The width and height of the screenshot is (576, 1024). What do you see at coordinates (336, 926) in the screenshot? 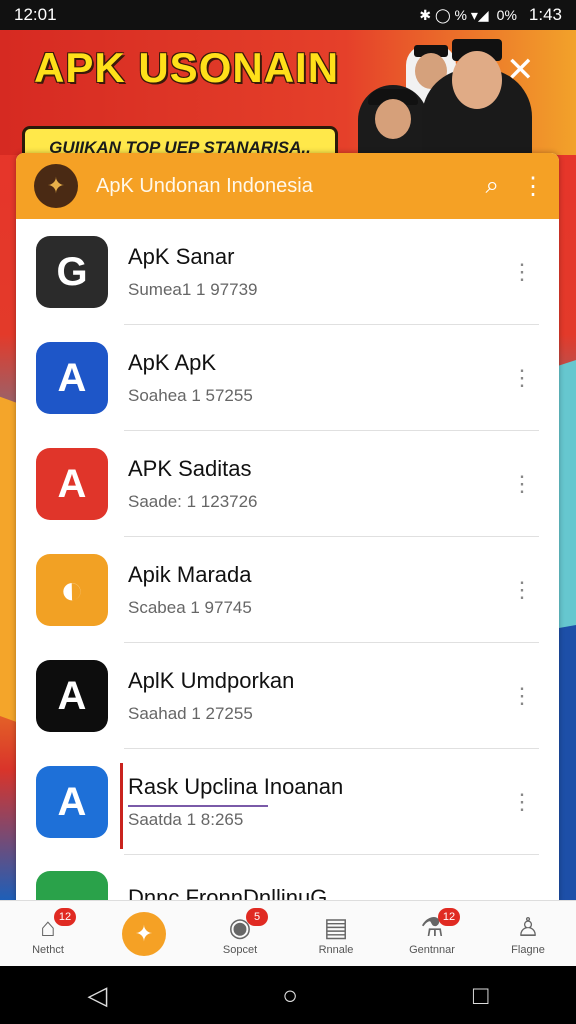
I see `nav-icon: ▤` at bounding box center [336, 926].